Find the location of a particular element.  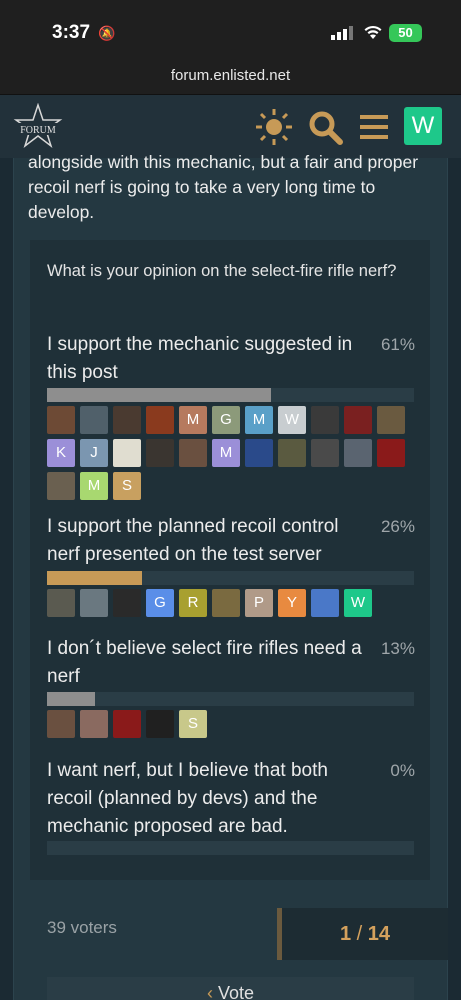

battery-indicator: 50 is located at coordinates (405, 33).